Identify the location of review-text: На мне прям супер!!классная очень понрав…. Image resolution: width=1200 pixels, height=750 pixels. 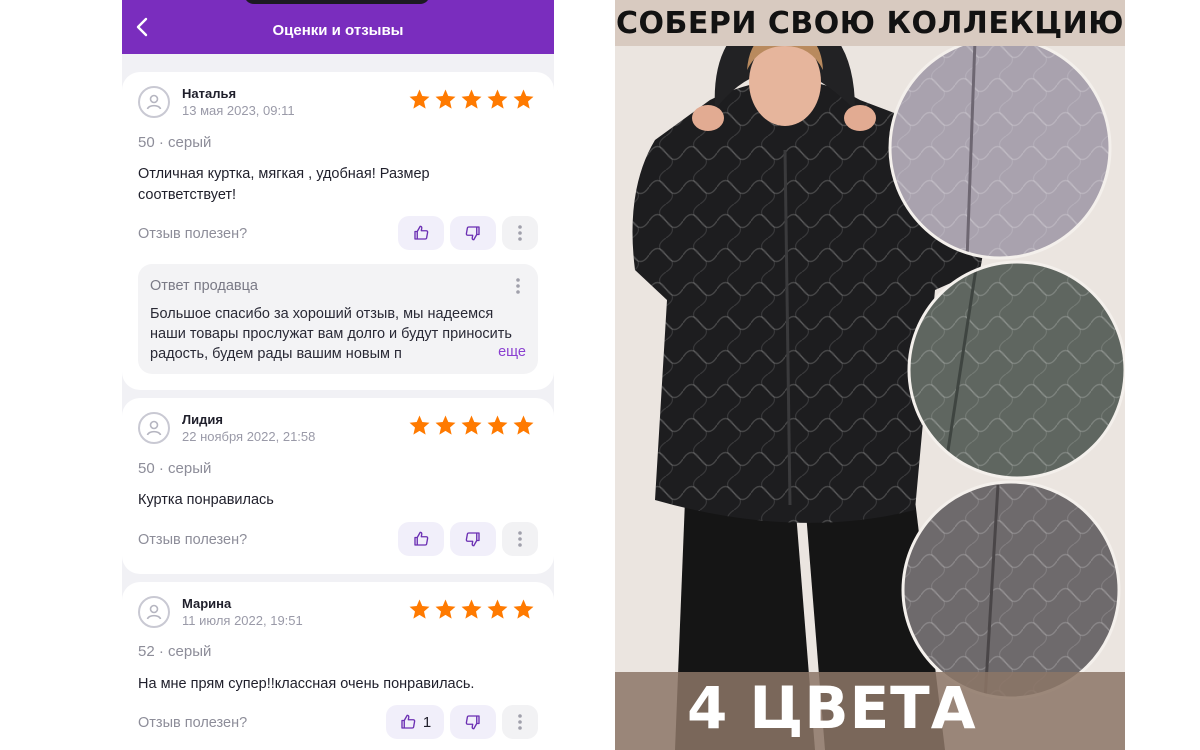
(306, 684).